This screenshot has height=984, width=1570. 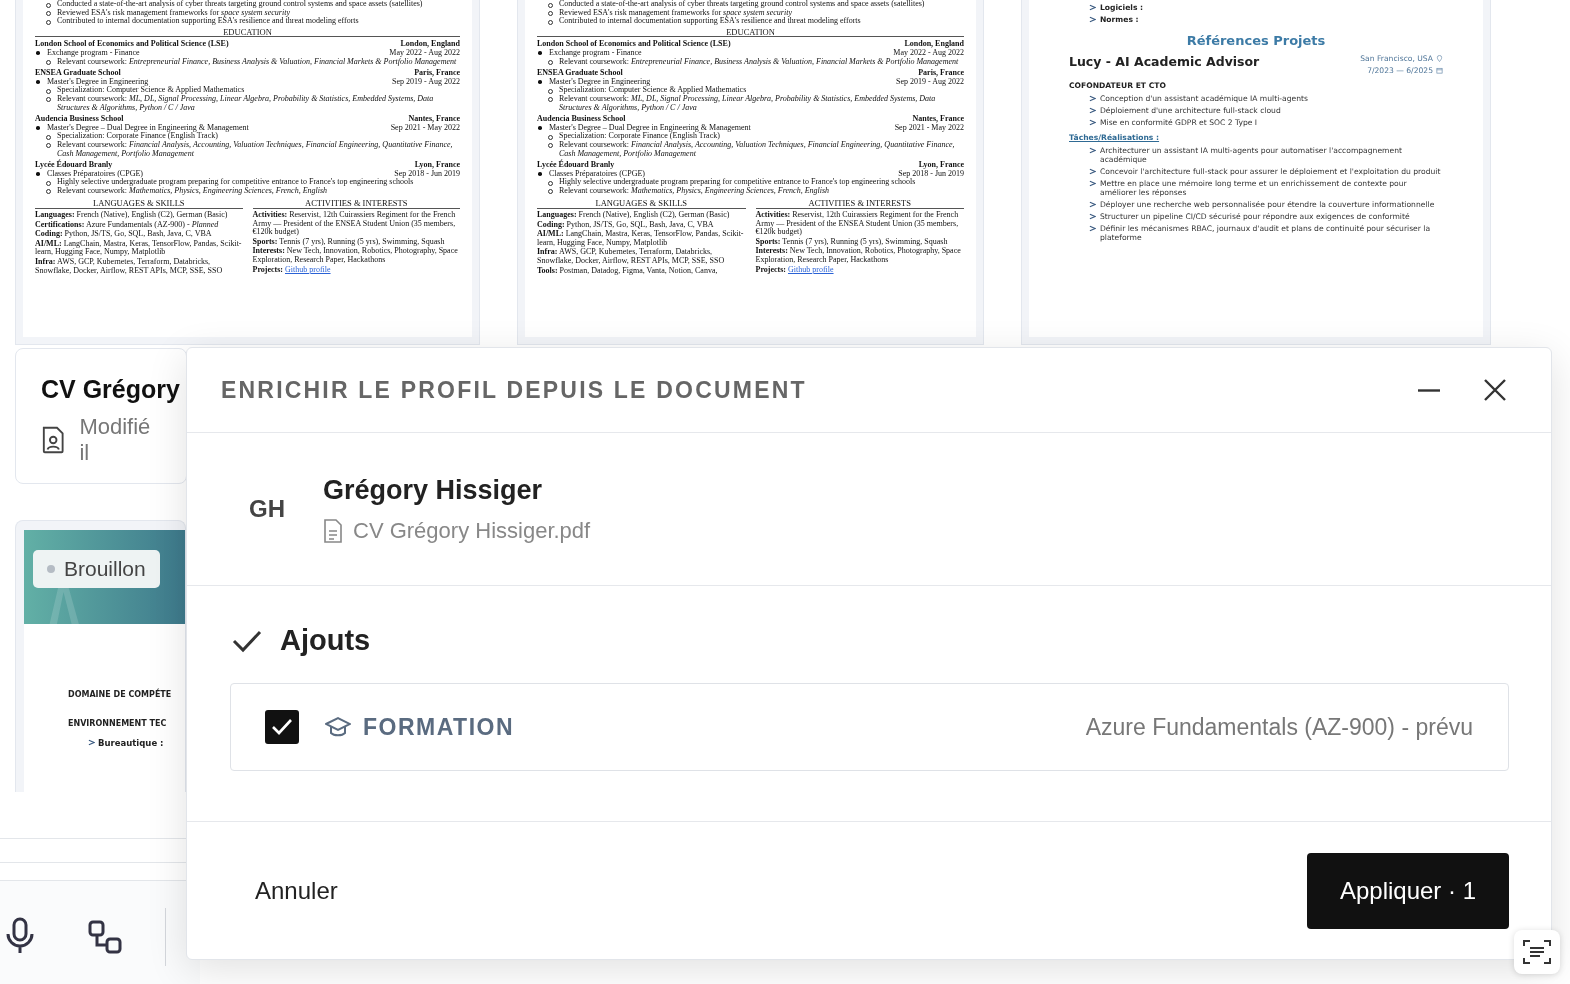 What do you see at coordinates (131, 743) in the screenshot?
I see `field-label: Bureautique :` at bounding box center [131, 743].